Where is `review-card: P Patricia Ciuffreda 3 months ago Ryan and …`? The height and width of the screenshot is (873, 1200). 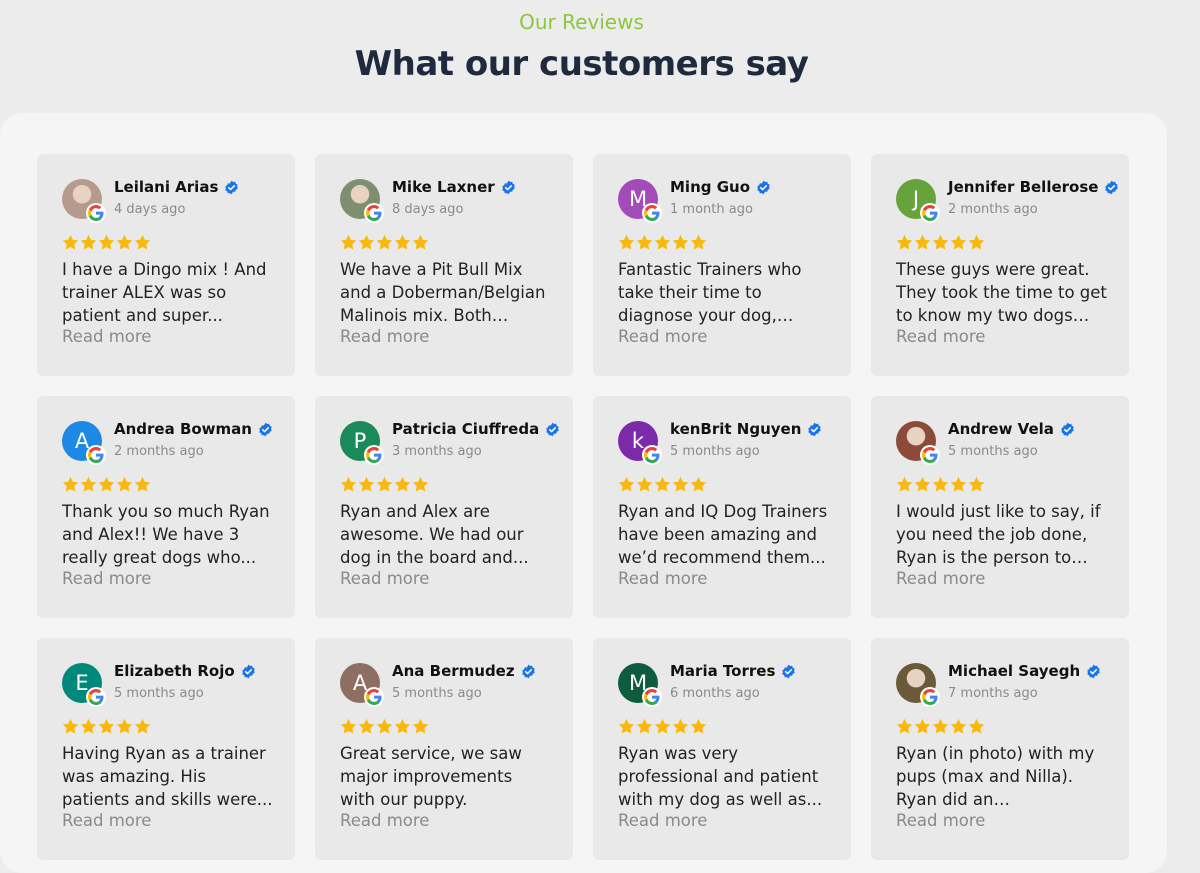
review-card: P Patricia Ciuffreda 3 months ago Ryan and … is located at coordinates (444, 507).